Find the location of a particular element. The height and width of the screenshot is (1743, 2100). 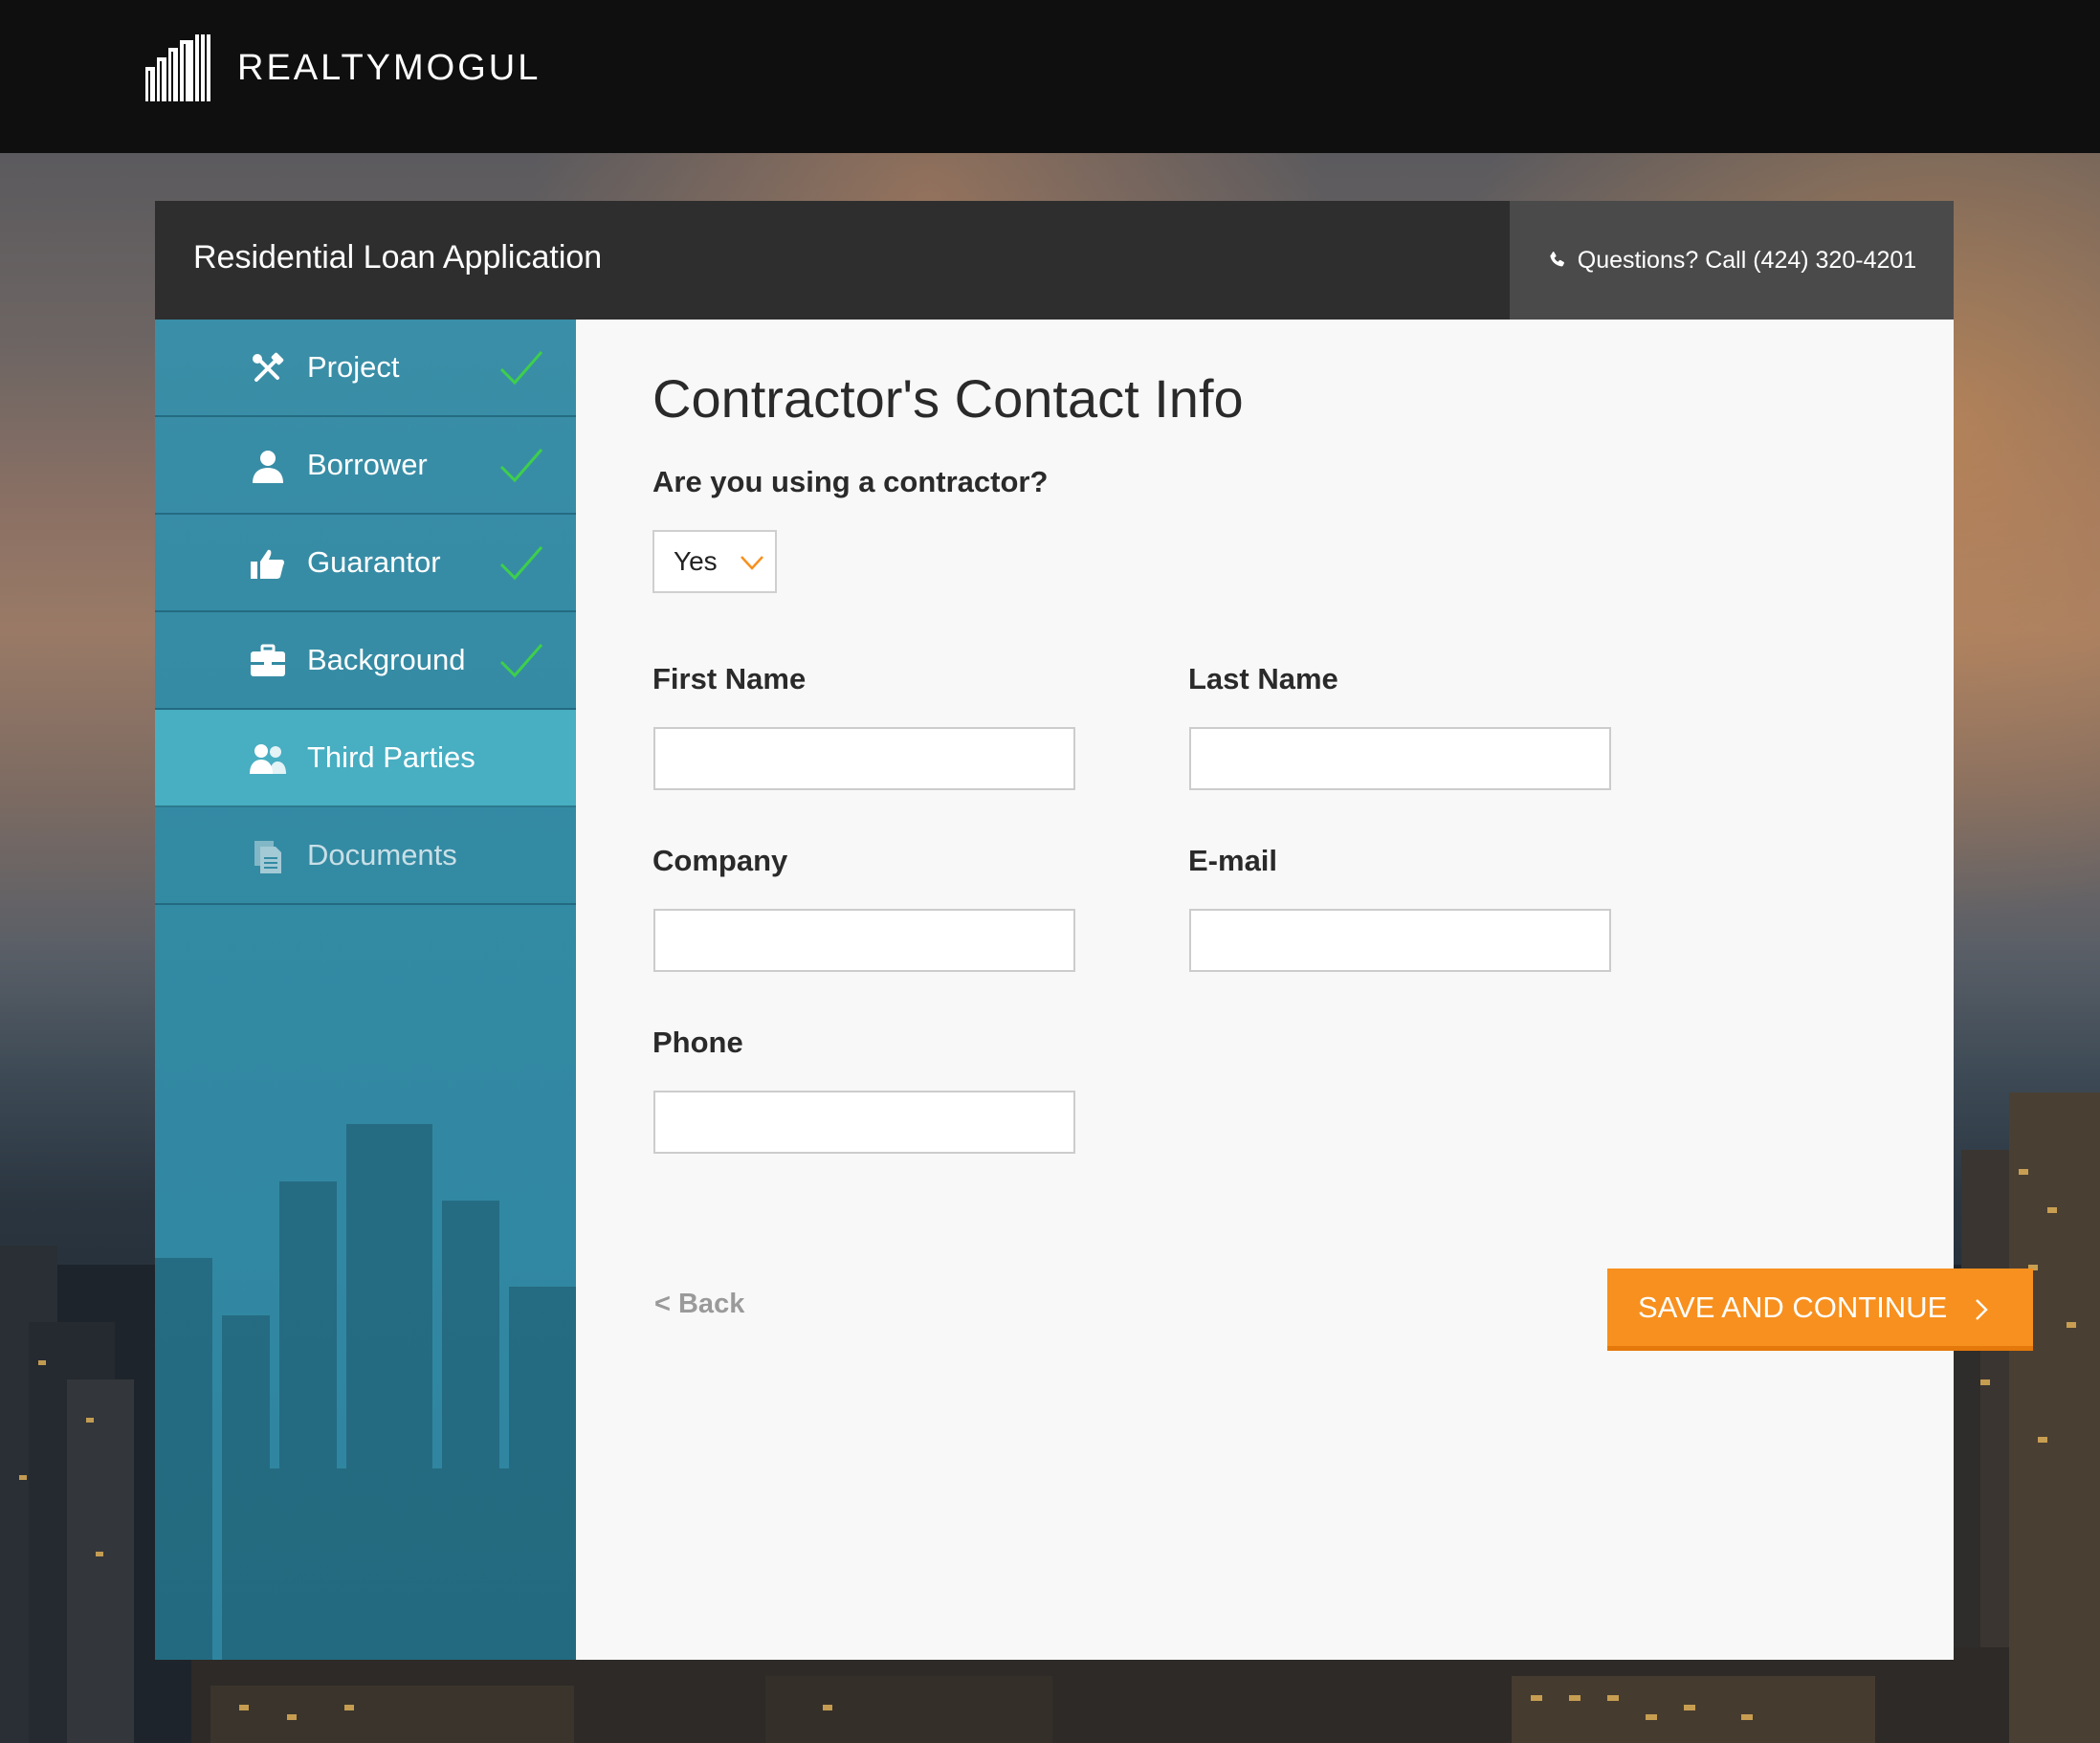

briefcase-icon is located at coordinates (268, 661).